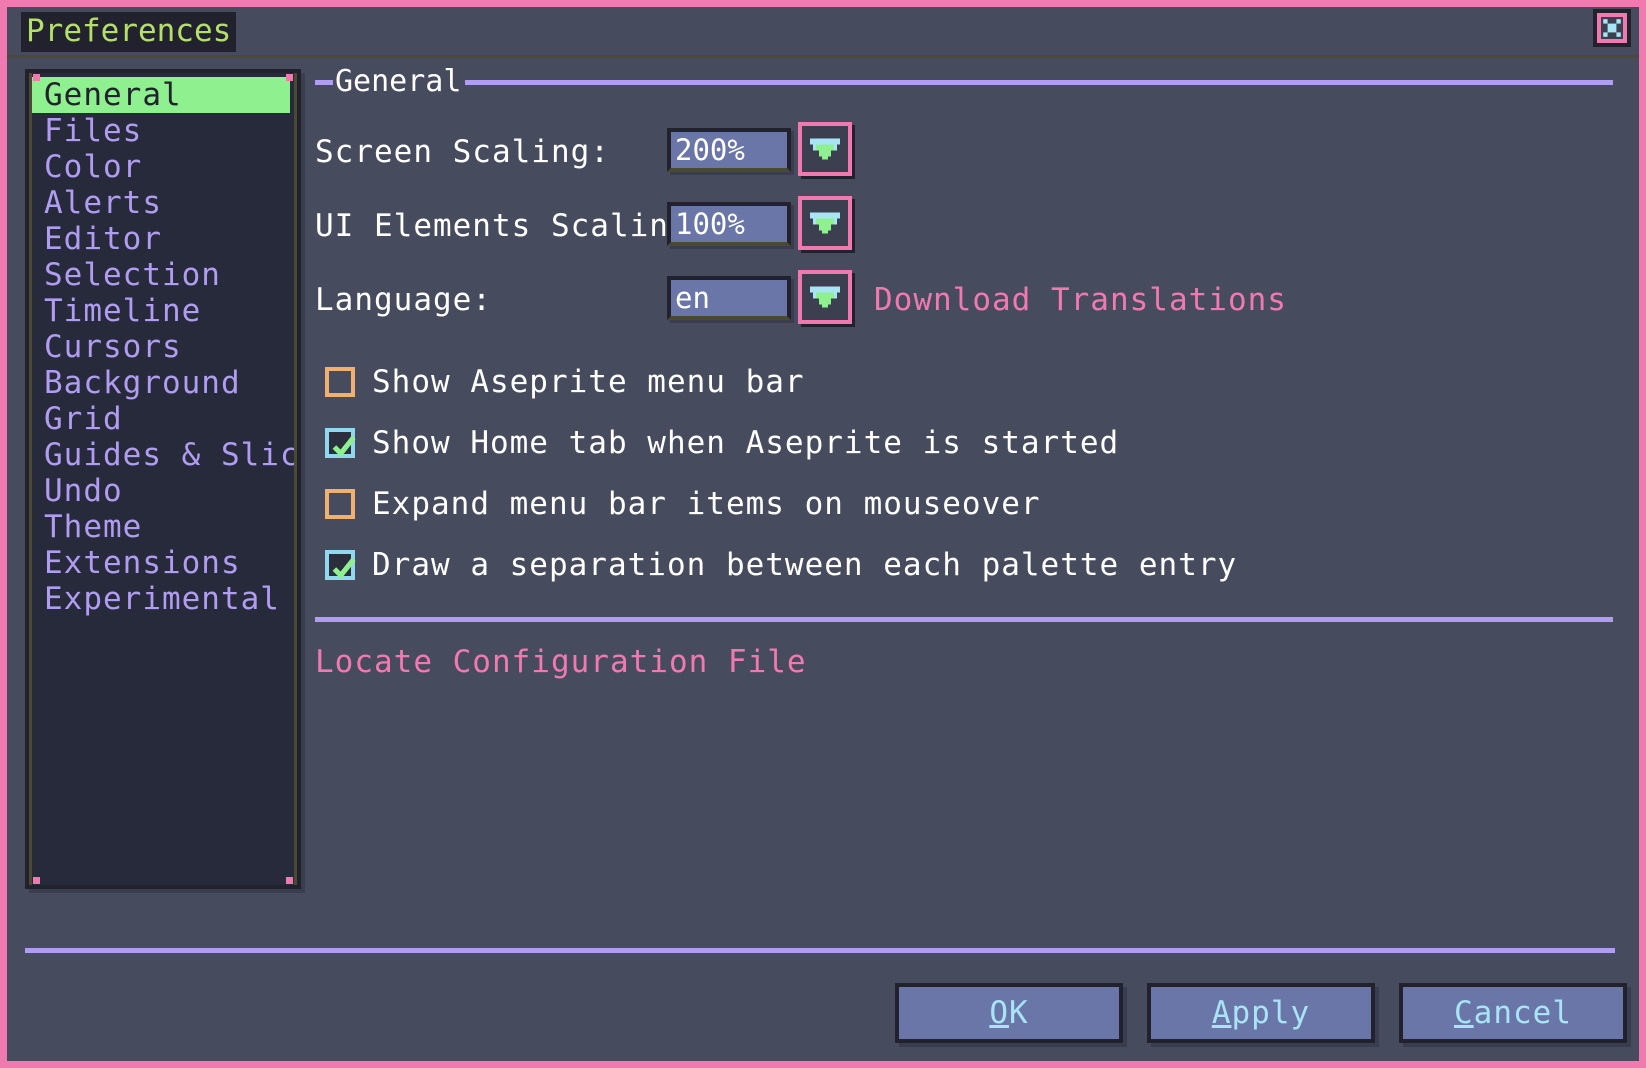 This screenshot has height=1068, width=1646. What do you see at coordinates (163, 599) in the screenshot?
I see `sidebar-item-experimental: Experimental` at bounding box center [163, 599].